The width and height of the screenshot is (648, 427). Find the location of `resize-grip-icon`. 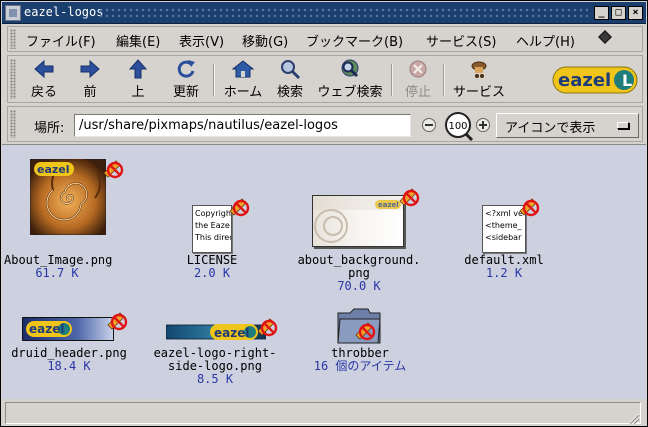

resize-grip-icon is located at coordinates (633, 418).